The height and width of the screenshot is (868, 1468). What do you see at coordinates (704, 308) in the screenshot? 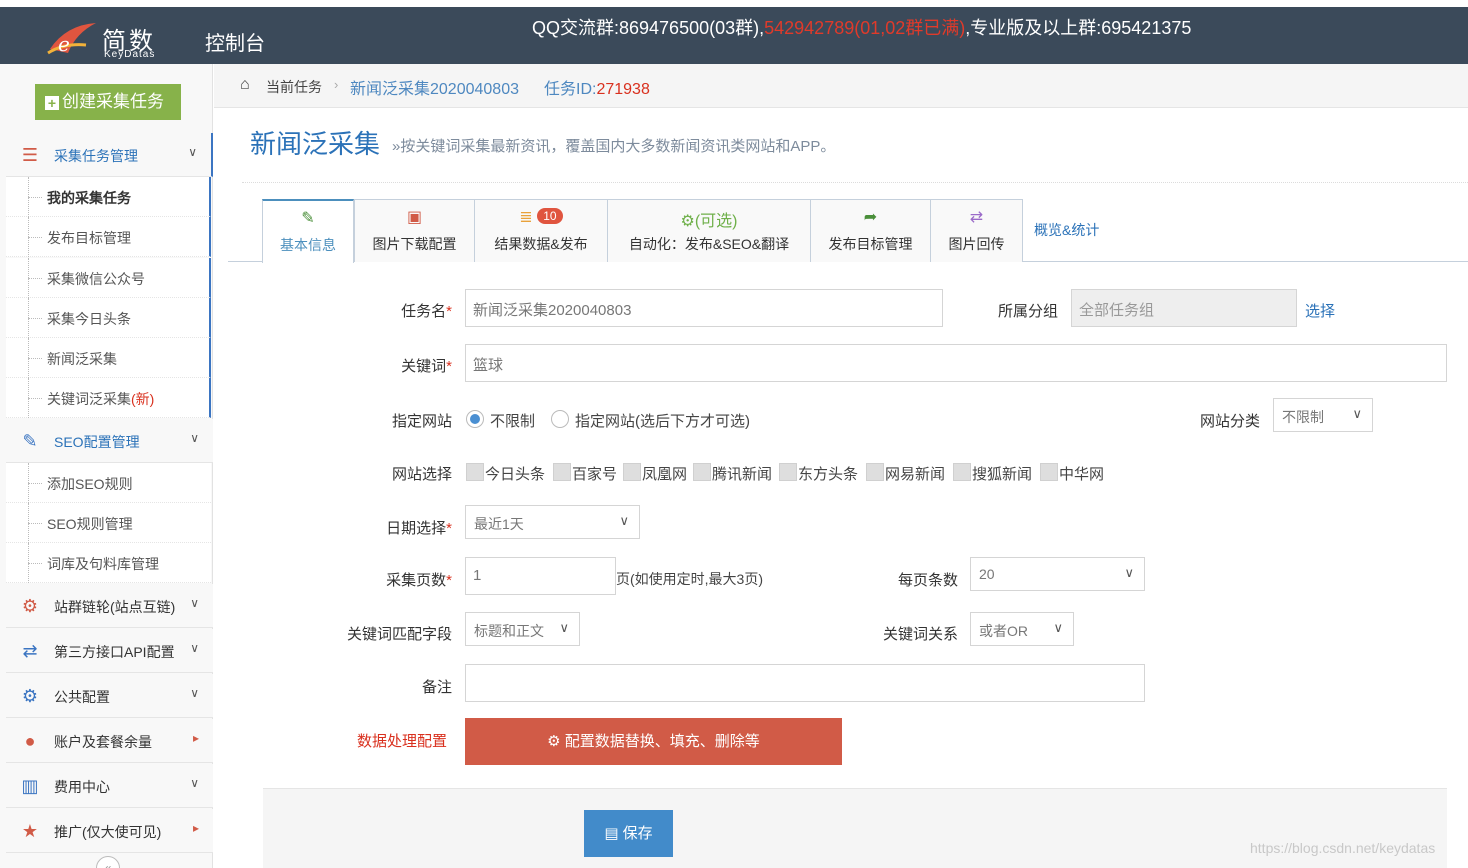
I see `task-name-input: 新闻泛采集2020040803` at bounding box center [704, 308].